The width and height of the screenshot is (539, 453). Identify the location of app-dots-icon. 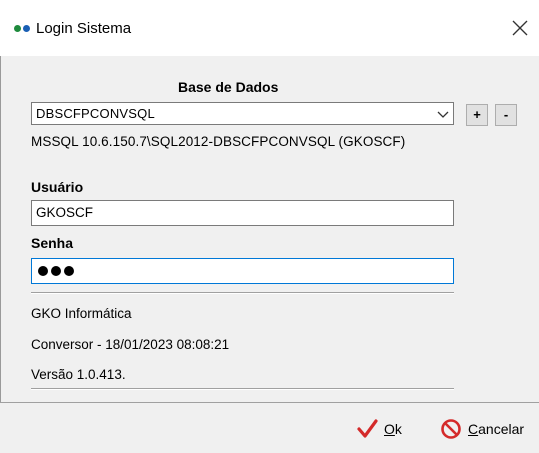
(24, 29).